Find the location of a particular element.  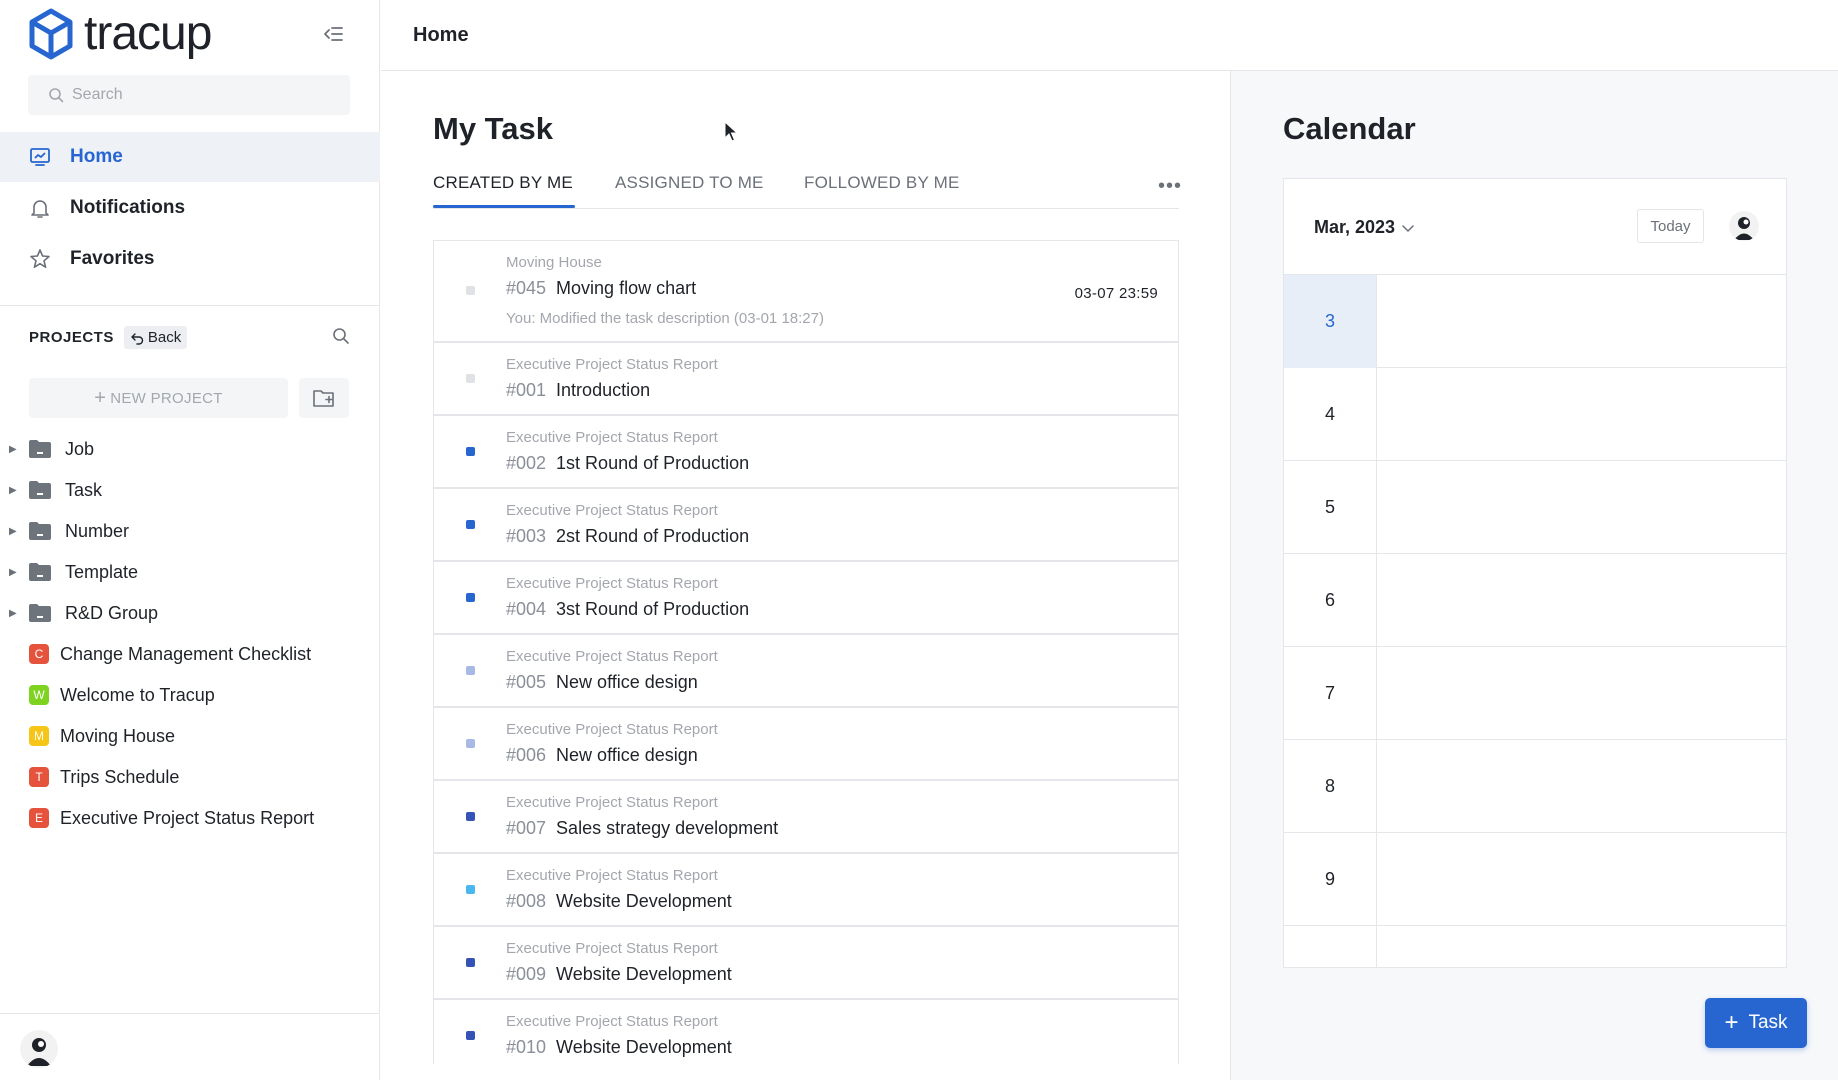

nav-item-home: Home is located at coordinates (190, 157).